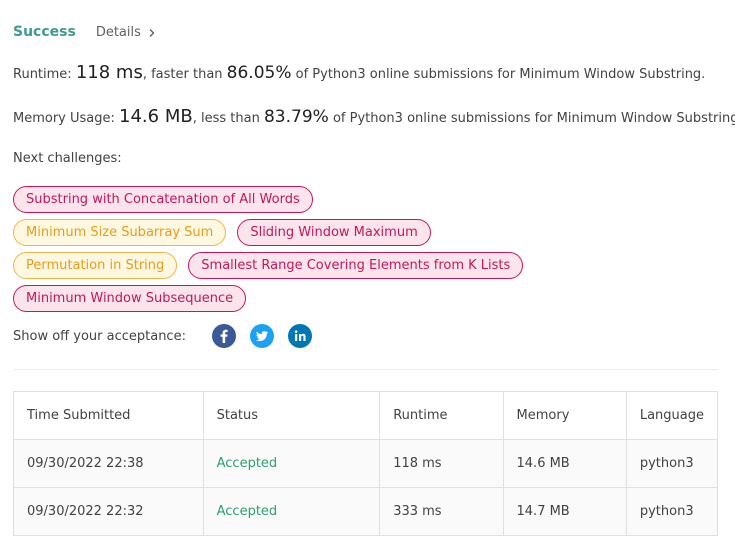 This screenshot has height=548, width=735. What do you see at coordinates (672, 415) in the screenshot?
I see `column-header: Language` at bounding box center [672, 415].